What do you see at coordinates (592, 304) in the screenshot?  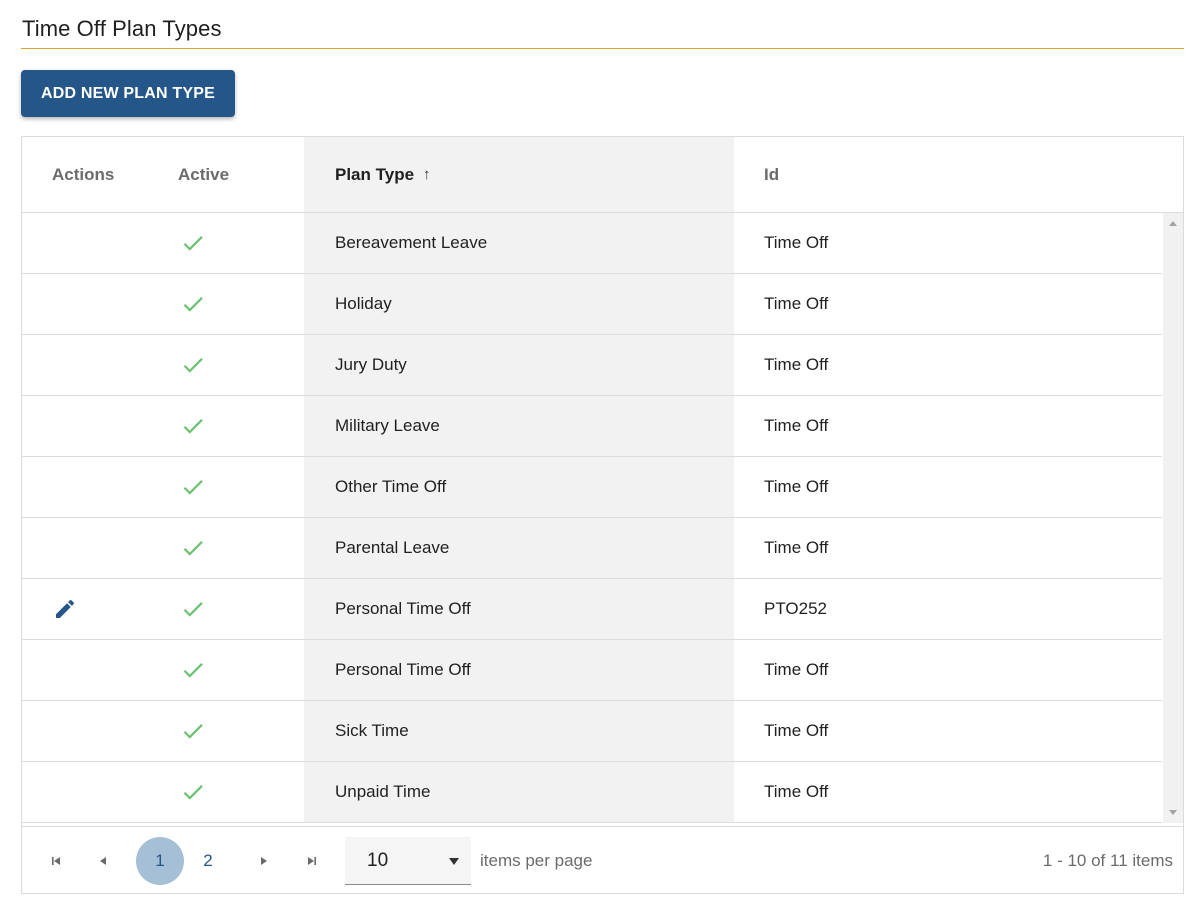 I see `table-row: Holiday Time Off` at bounding box center [592, 304].